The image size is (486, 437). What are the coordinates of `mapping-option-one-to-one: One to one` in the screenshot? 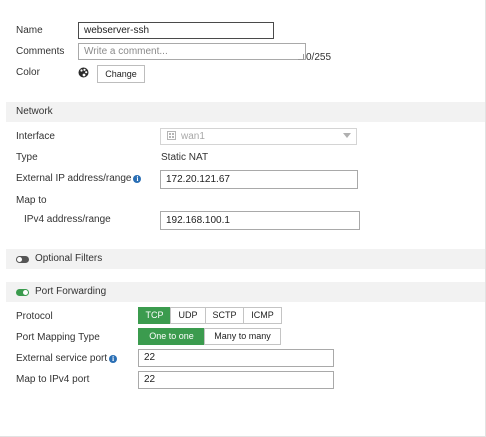 It's located at (171, 336).